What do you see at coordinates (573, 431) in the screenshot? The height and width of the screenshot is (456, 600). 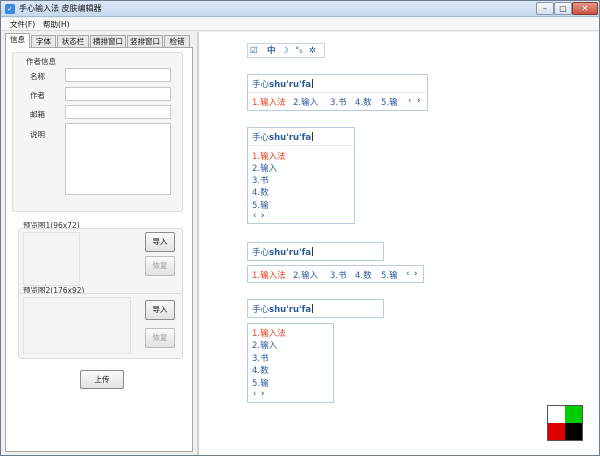 I see `swatch-bottom-right` at bounding box center [573, 431].